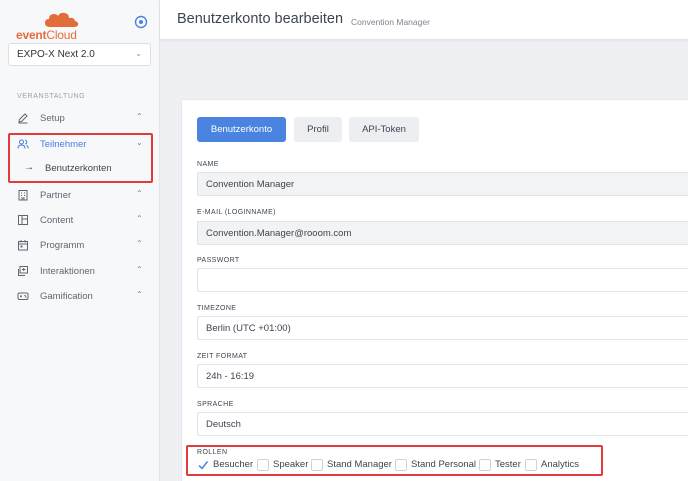 Image resolution: width=688 pixels, height=481 pixels. Describe the element at coordinates (208, 164) in the screenshot. I see `name-label: NAME` at that location.